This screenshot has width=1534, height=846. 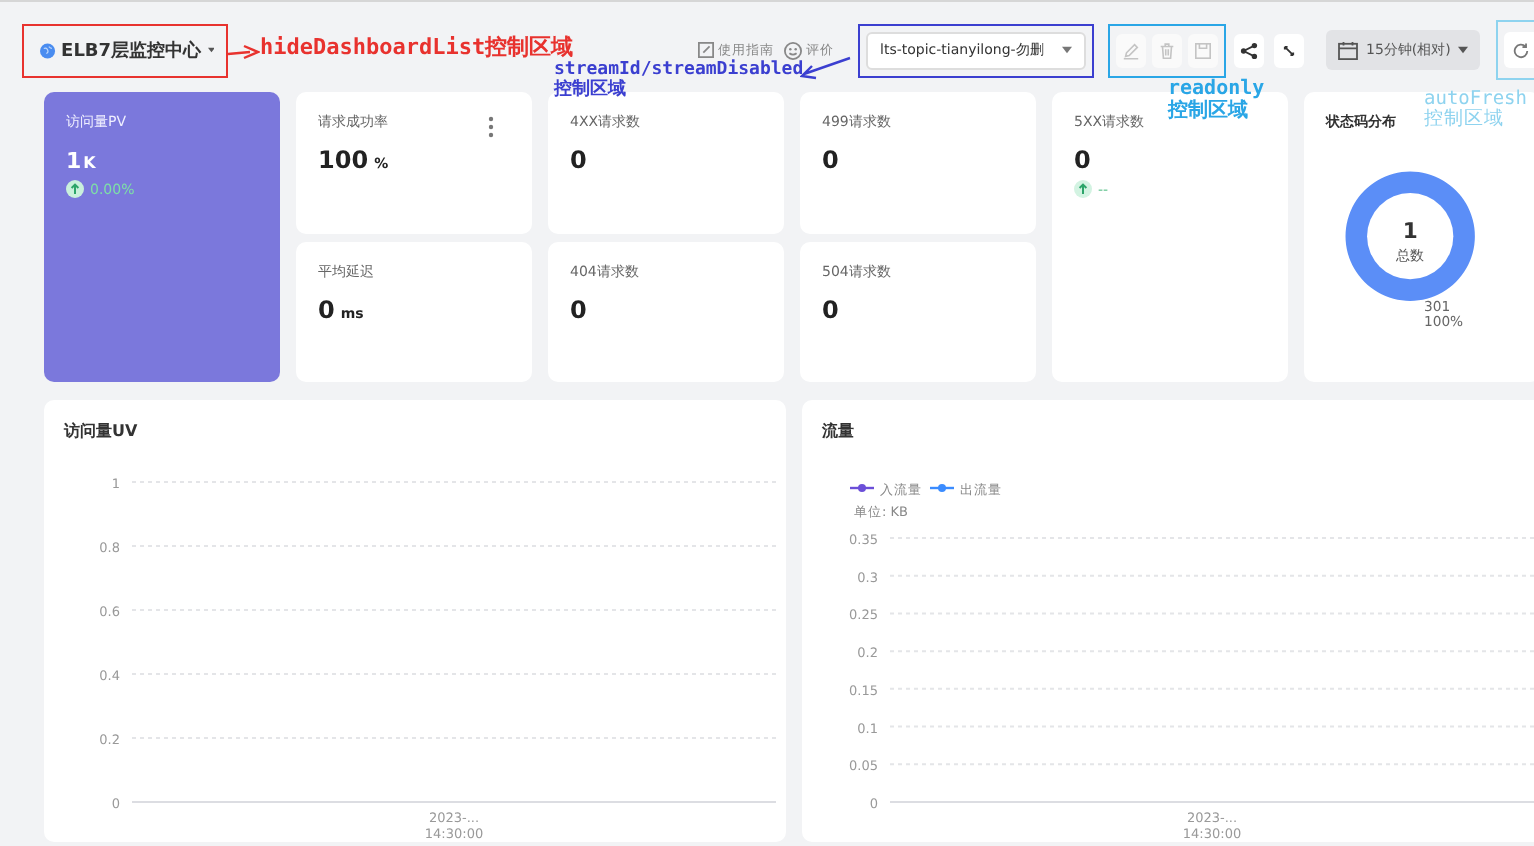 What do you see at coordinates (1203, 50) in the screenshot?
I see `save-icon` at bounding box center [1203, 50].